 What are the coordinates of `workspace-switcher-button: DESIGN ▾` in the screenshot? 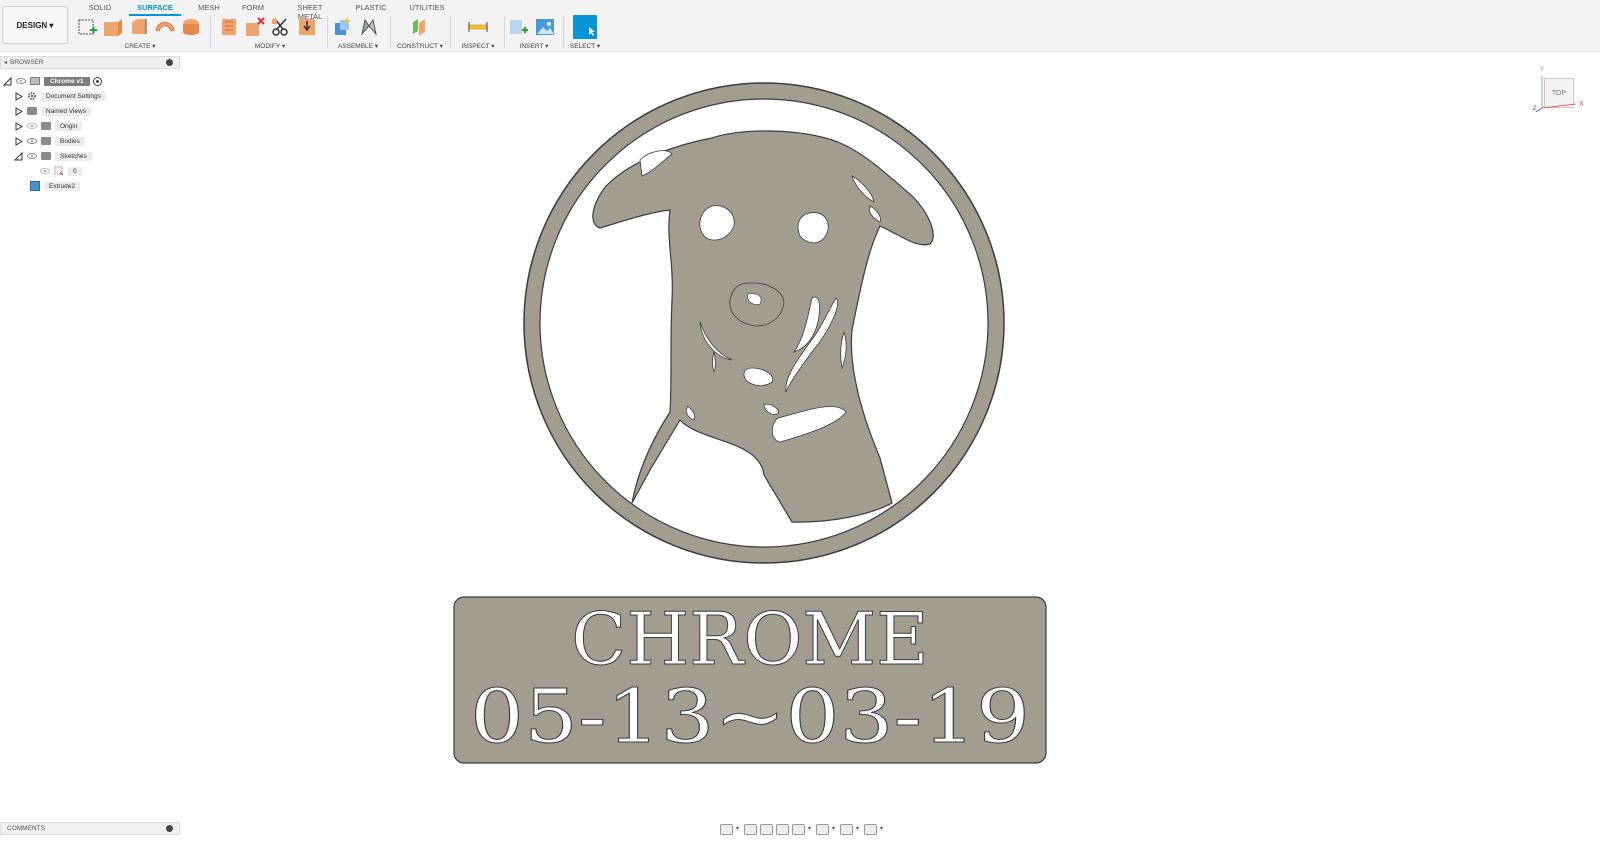 It's located at (35, 25).